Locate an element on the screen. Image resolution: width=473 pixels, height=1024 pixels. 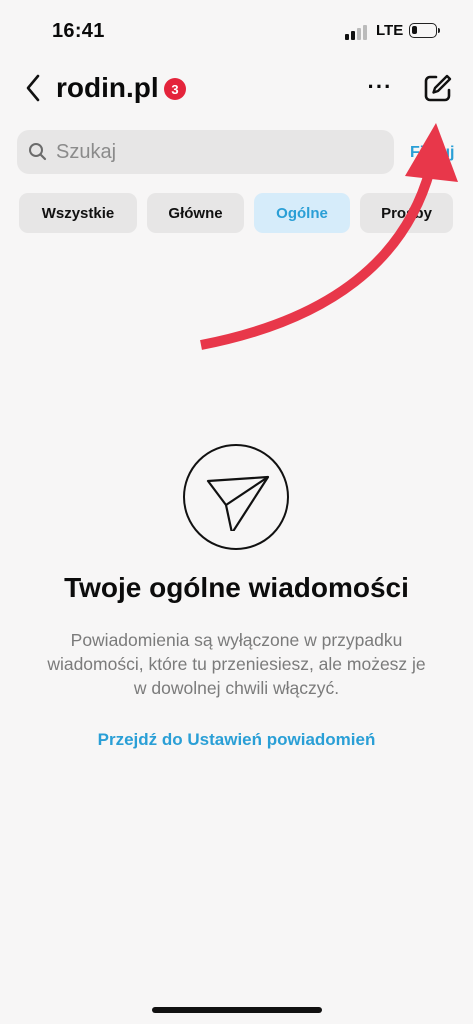
signal-icon is located at coordinates (358, 32).